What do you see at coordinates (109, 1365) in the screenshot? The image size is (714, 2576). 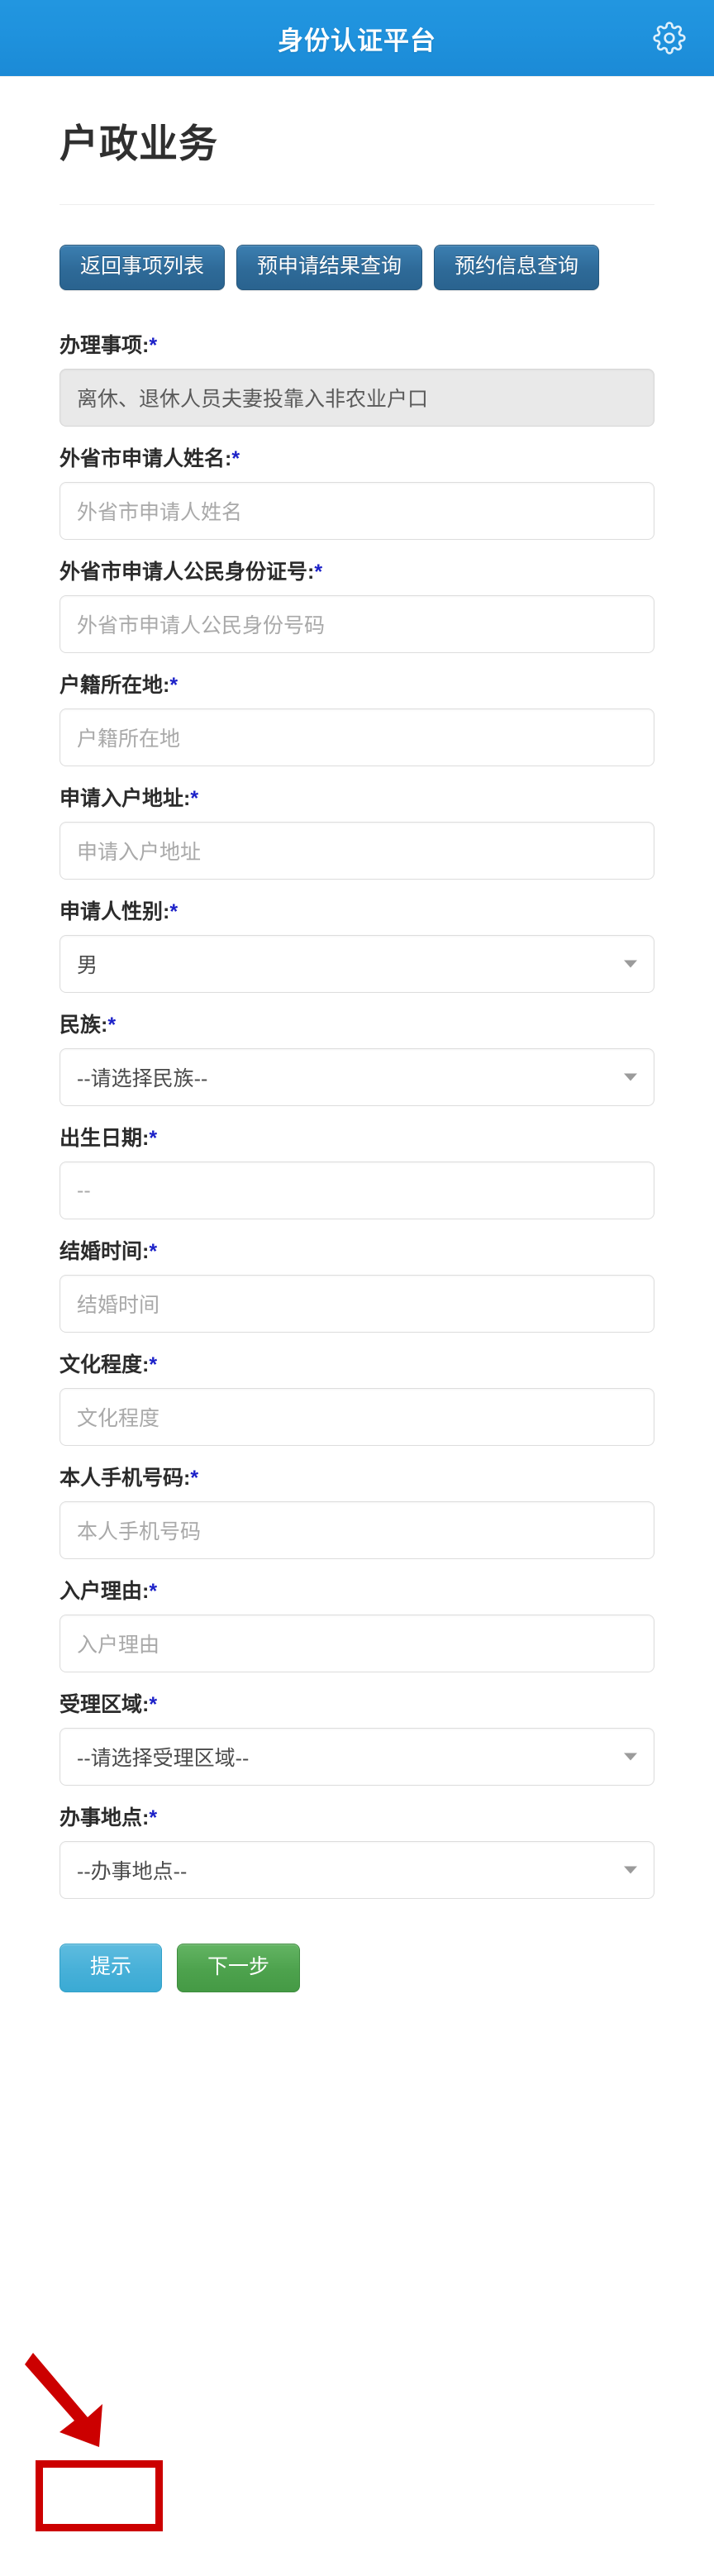 I see `label-education-level: 文化程度:*` at bounding box center [109, 1365].